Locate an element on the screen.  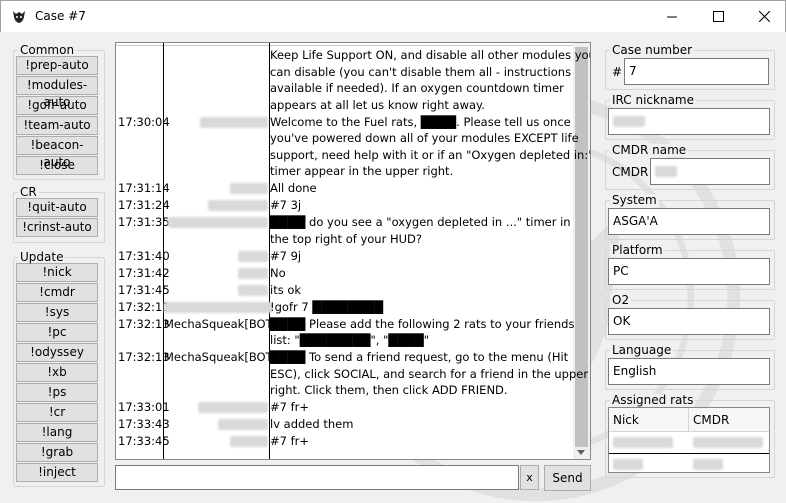
chat-scrollbar is located at coordinates (581, 251).